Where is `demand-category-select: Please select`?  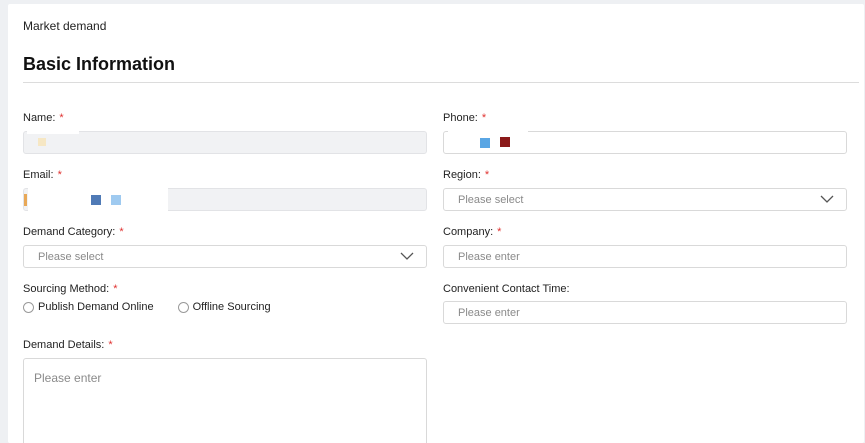 demand-category-select: Please select is located at coordinates (225, 256).